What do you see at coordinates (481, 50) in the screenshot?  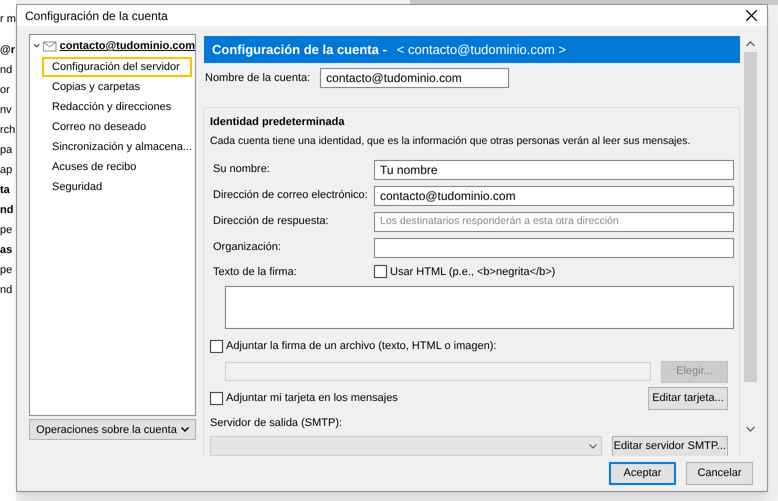 I see `header-account: < contacto@tudominio.com >` at bounding box center [481, 50].